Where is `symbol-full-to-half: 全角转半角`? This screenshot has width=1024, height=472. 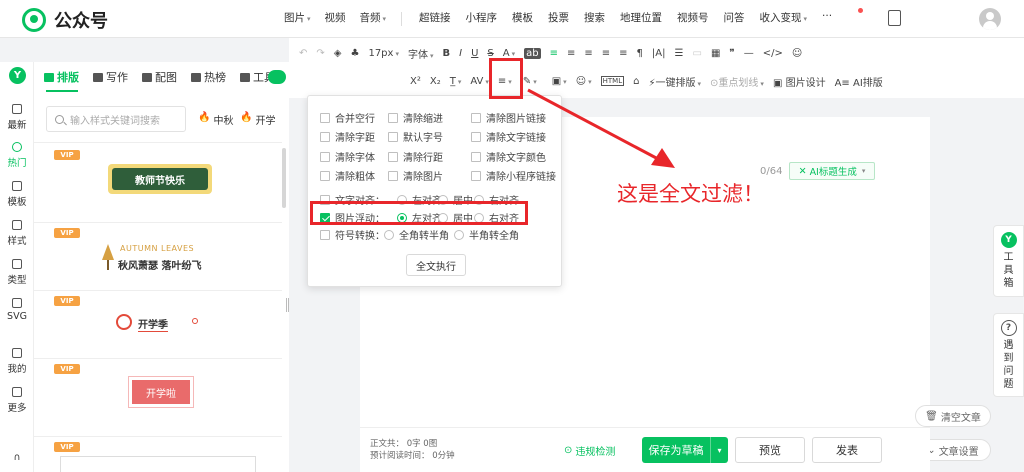
symbol-full-to-half: 全角转半角 is located at coordinates (416, 234).